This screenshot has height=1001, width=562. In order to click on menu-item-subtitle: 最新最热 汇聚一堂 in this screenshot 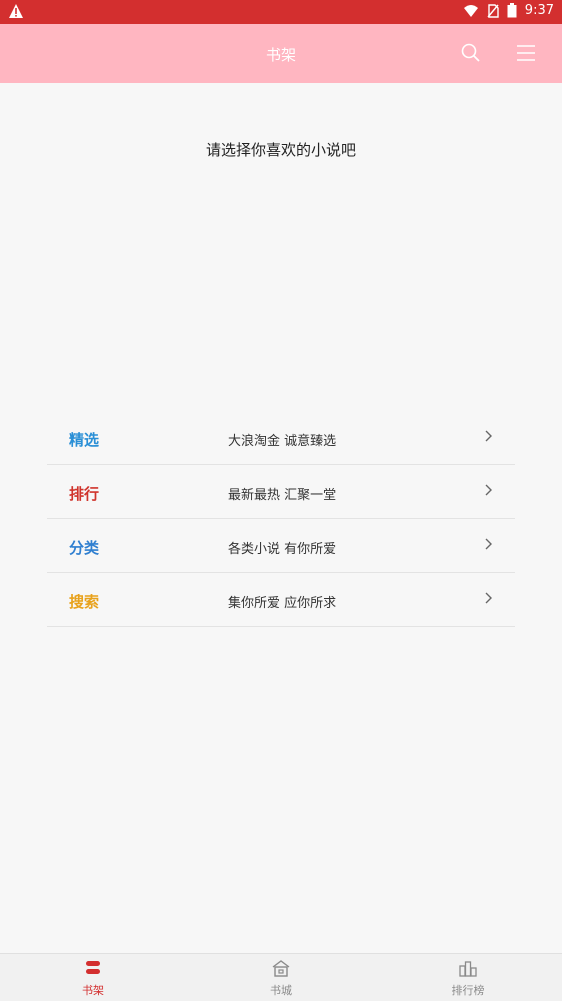, I will do `click(282, 495)`.